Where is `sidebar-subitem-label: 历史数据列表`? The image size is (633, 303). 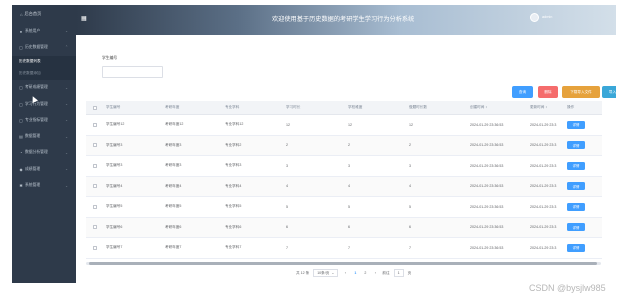
sidebar-subitem-label: 历史数据列表 is located at coordinates (30, 61).